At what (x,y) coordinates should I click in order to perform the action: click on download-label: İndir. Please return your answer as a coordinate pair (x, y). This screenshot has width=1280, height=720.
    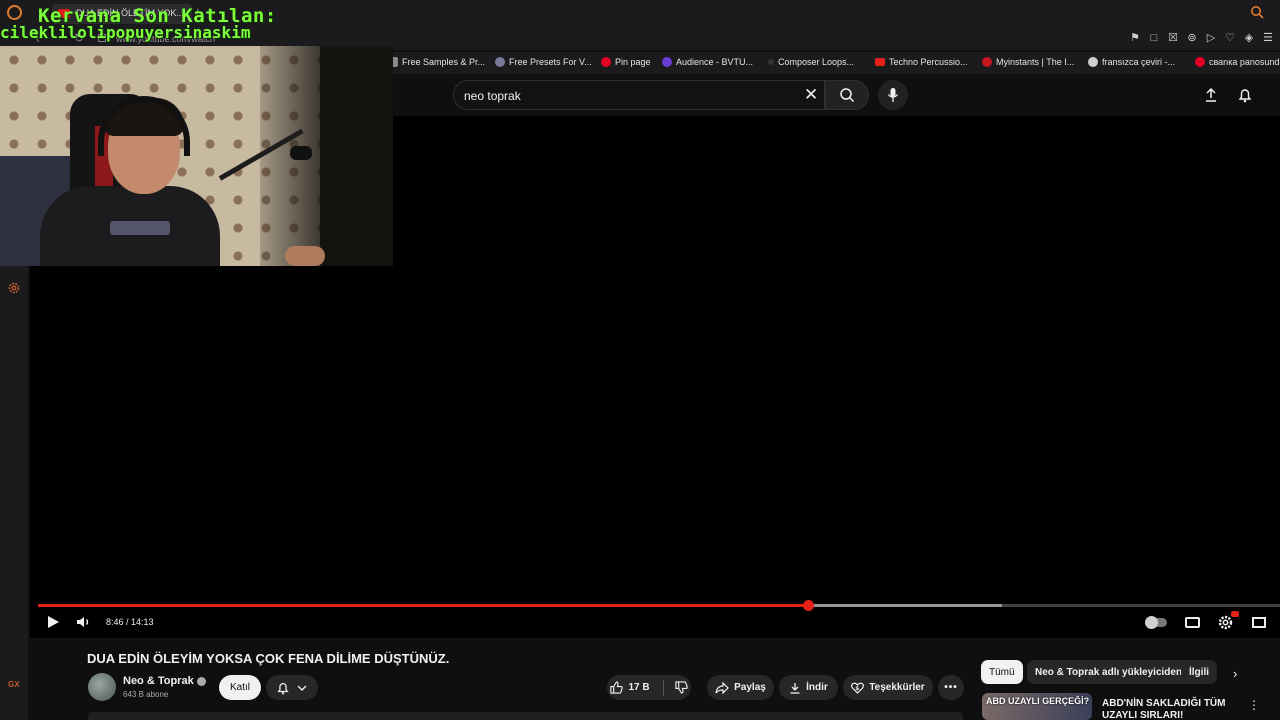
    Looking at the image, I should click on (817, 687).